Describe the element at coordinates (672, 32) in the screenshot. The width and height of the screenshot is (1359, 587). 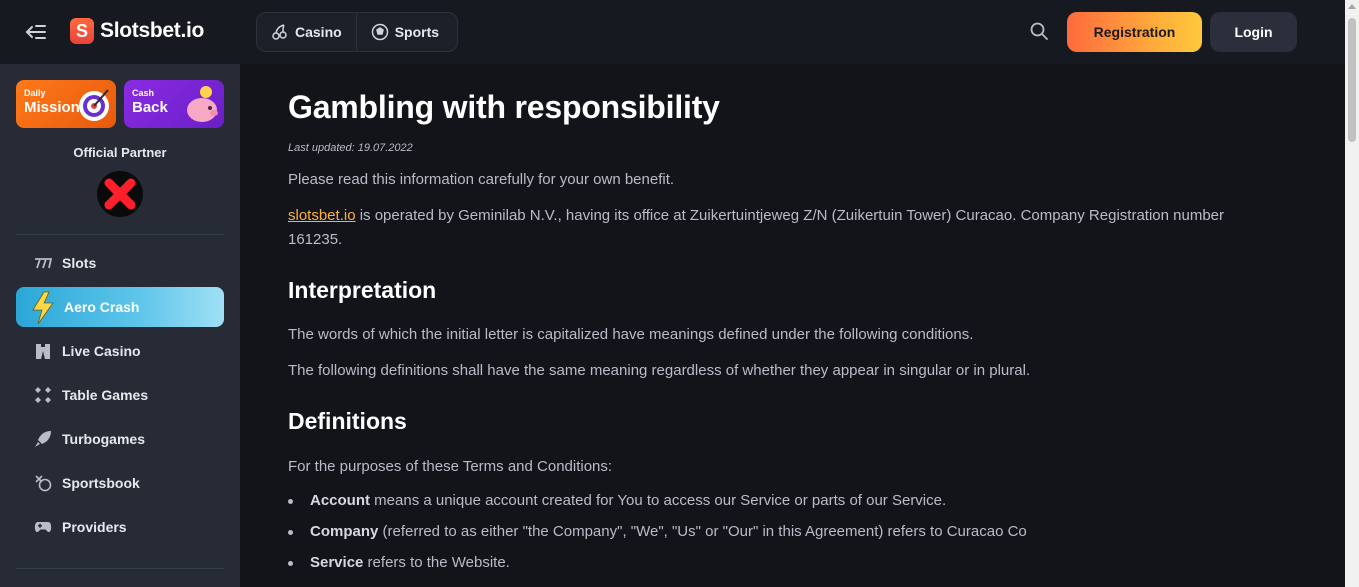
I see `top-header: S Slotsbet.io Casino Sports Registration` at that location.